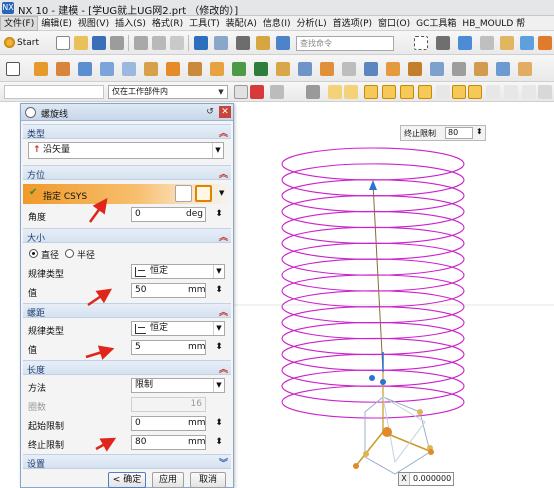  I want to click on intersect-icon, so click(217, 69).